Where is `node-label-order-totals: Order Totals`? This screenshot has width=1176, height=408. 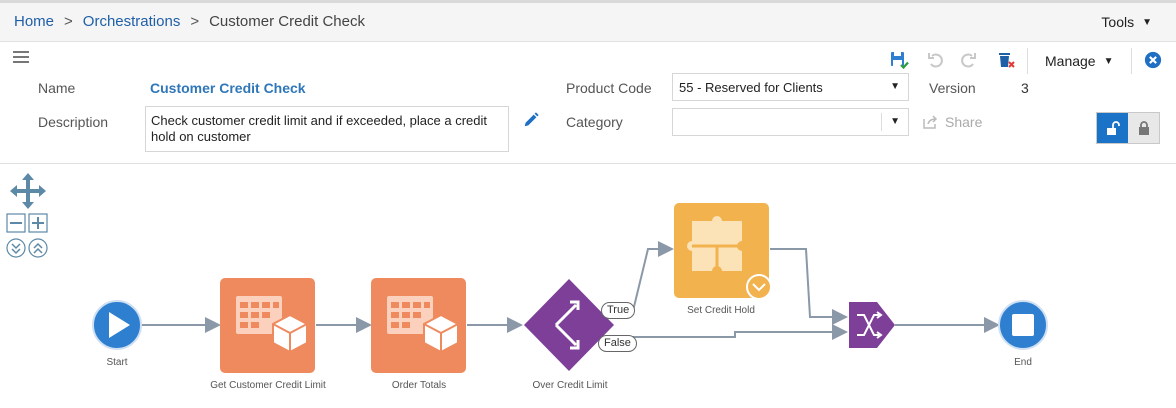
node-label-order-totals: Order Totals is located at coordinates (419, 385).